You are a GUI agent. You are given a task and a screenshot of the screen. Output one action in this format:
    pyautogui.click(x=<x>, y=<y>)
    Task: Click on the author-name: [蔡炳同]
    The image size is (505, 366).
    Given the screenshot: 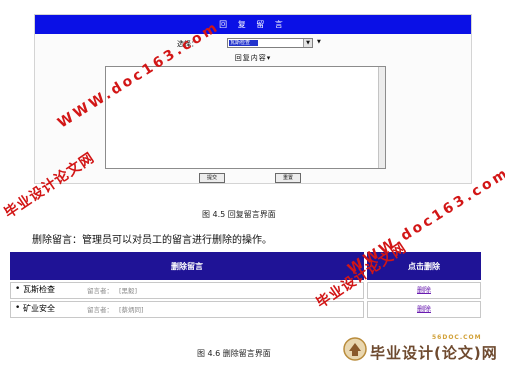 What is the action you would take?
    pyautogui.click(x=131, y=310)
    